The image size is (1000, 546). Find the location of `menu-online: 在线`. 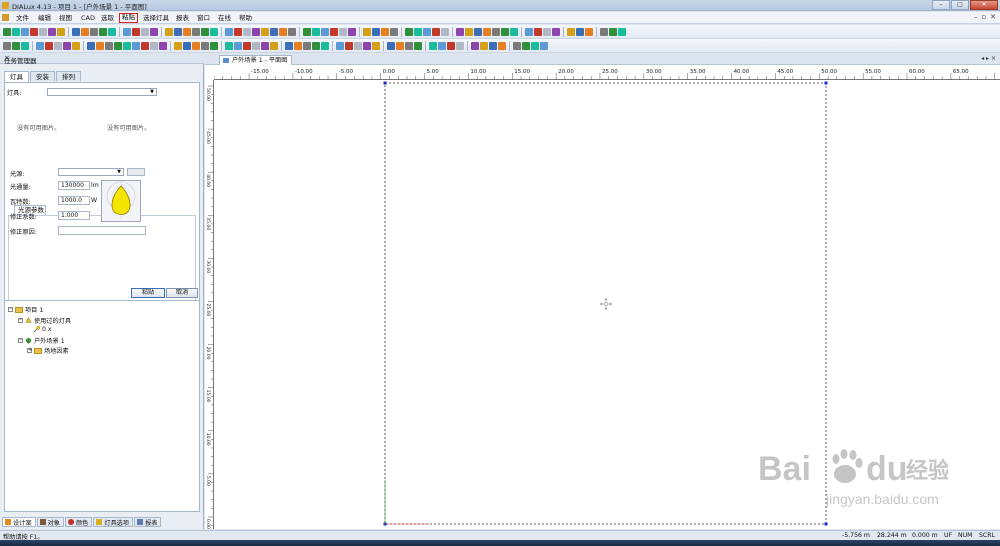

menu-online: 在线 is located at coordinates (224, 18).